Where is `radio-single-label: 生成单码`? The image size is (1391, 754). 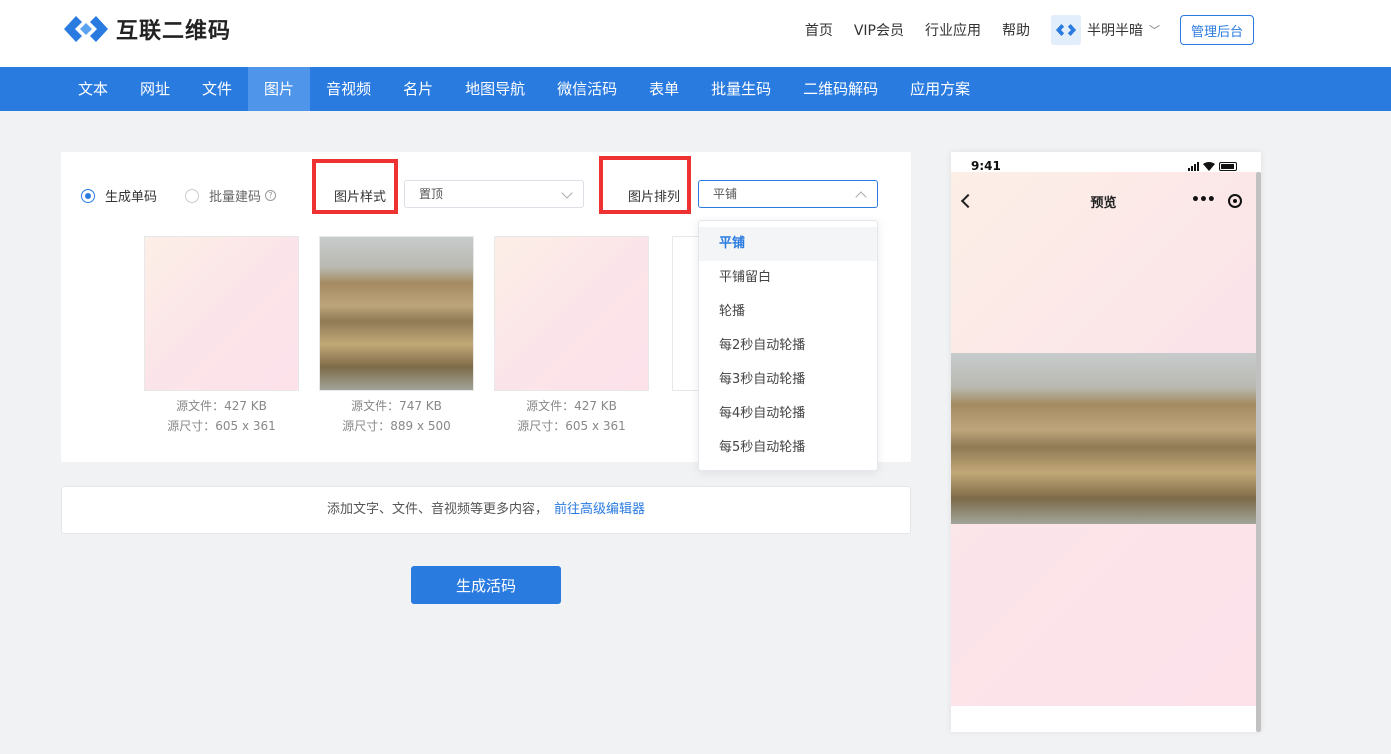 radio-single-label: 生成单码 is located at coordinates (131, 195).